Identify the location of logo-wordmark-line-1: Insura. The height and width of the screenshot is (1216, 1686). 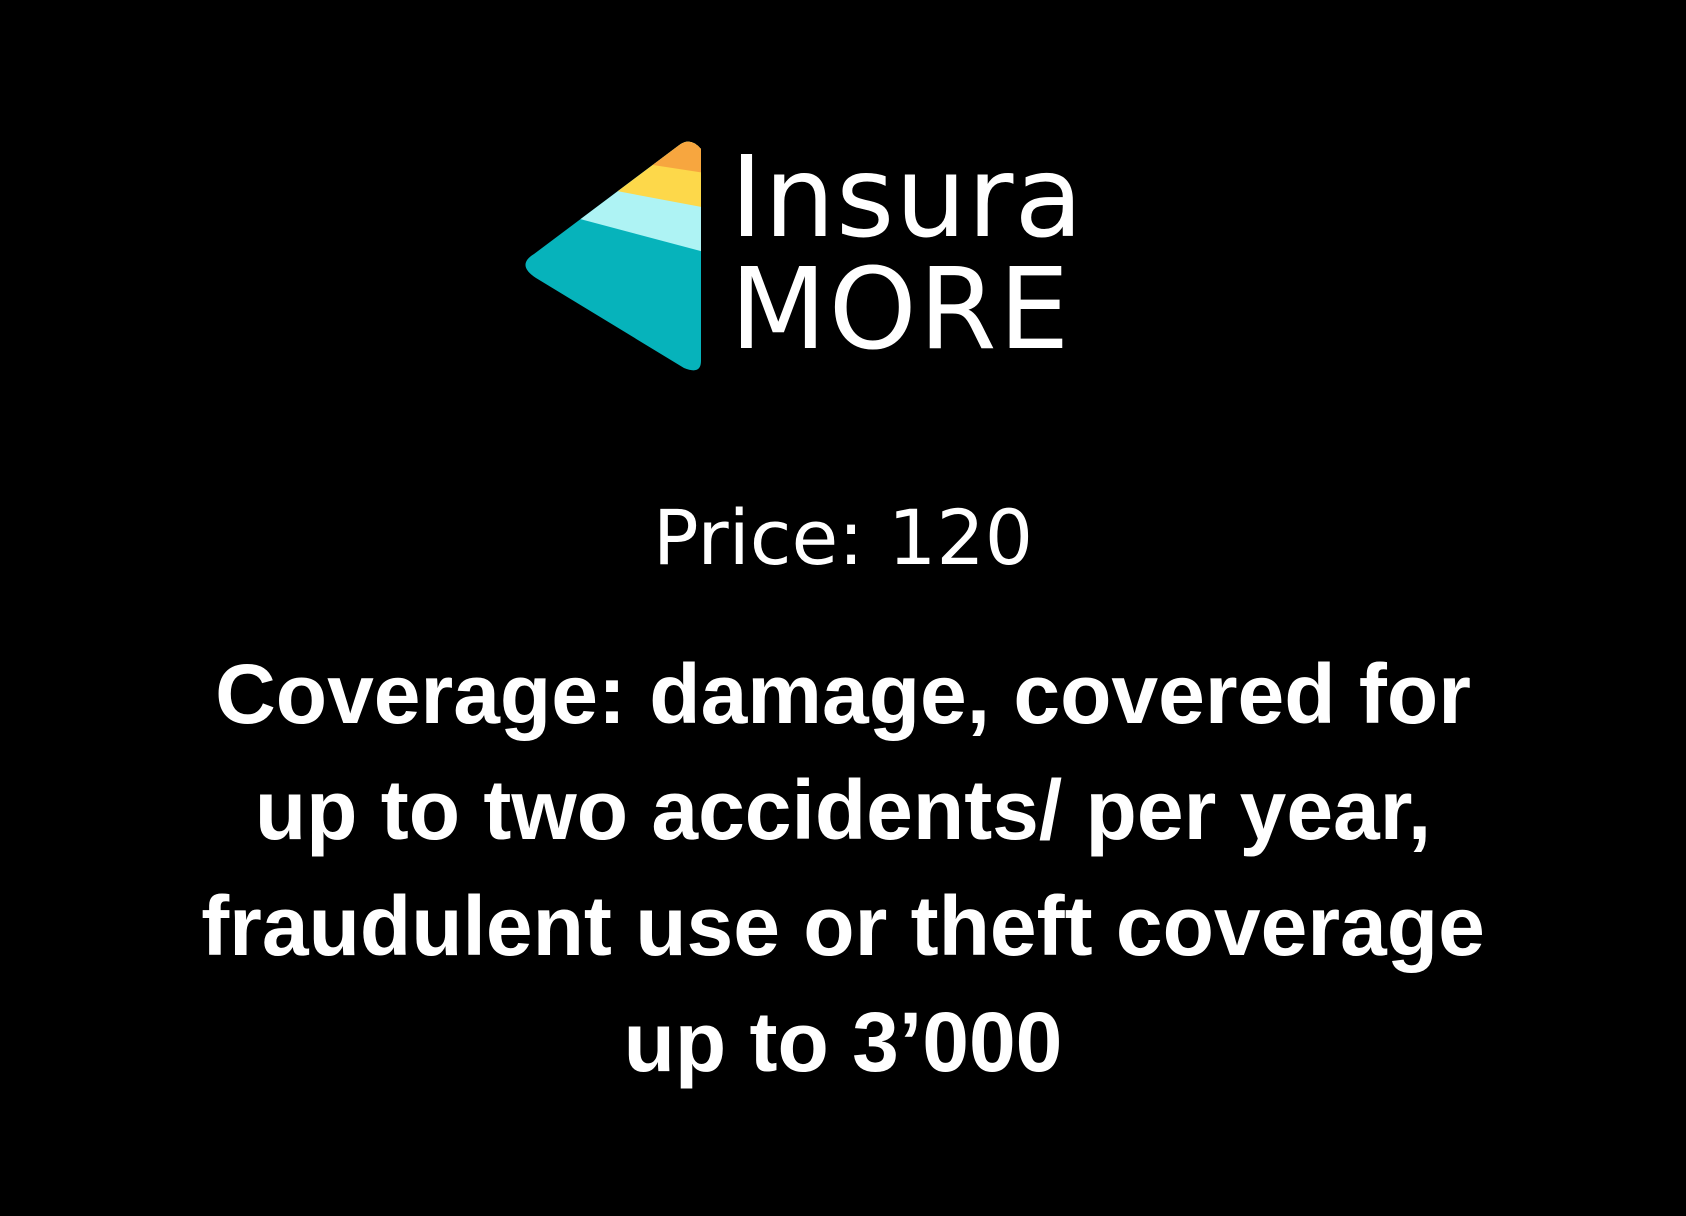
(907, 198).